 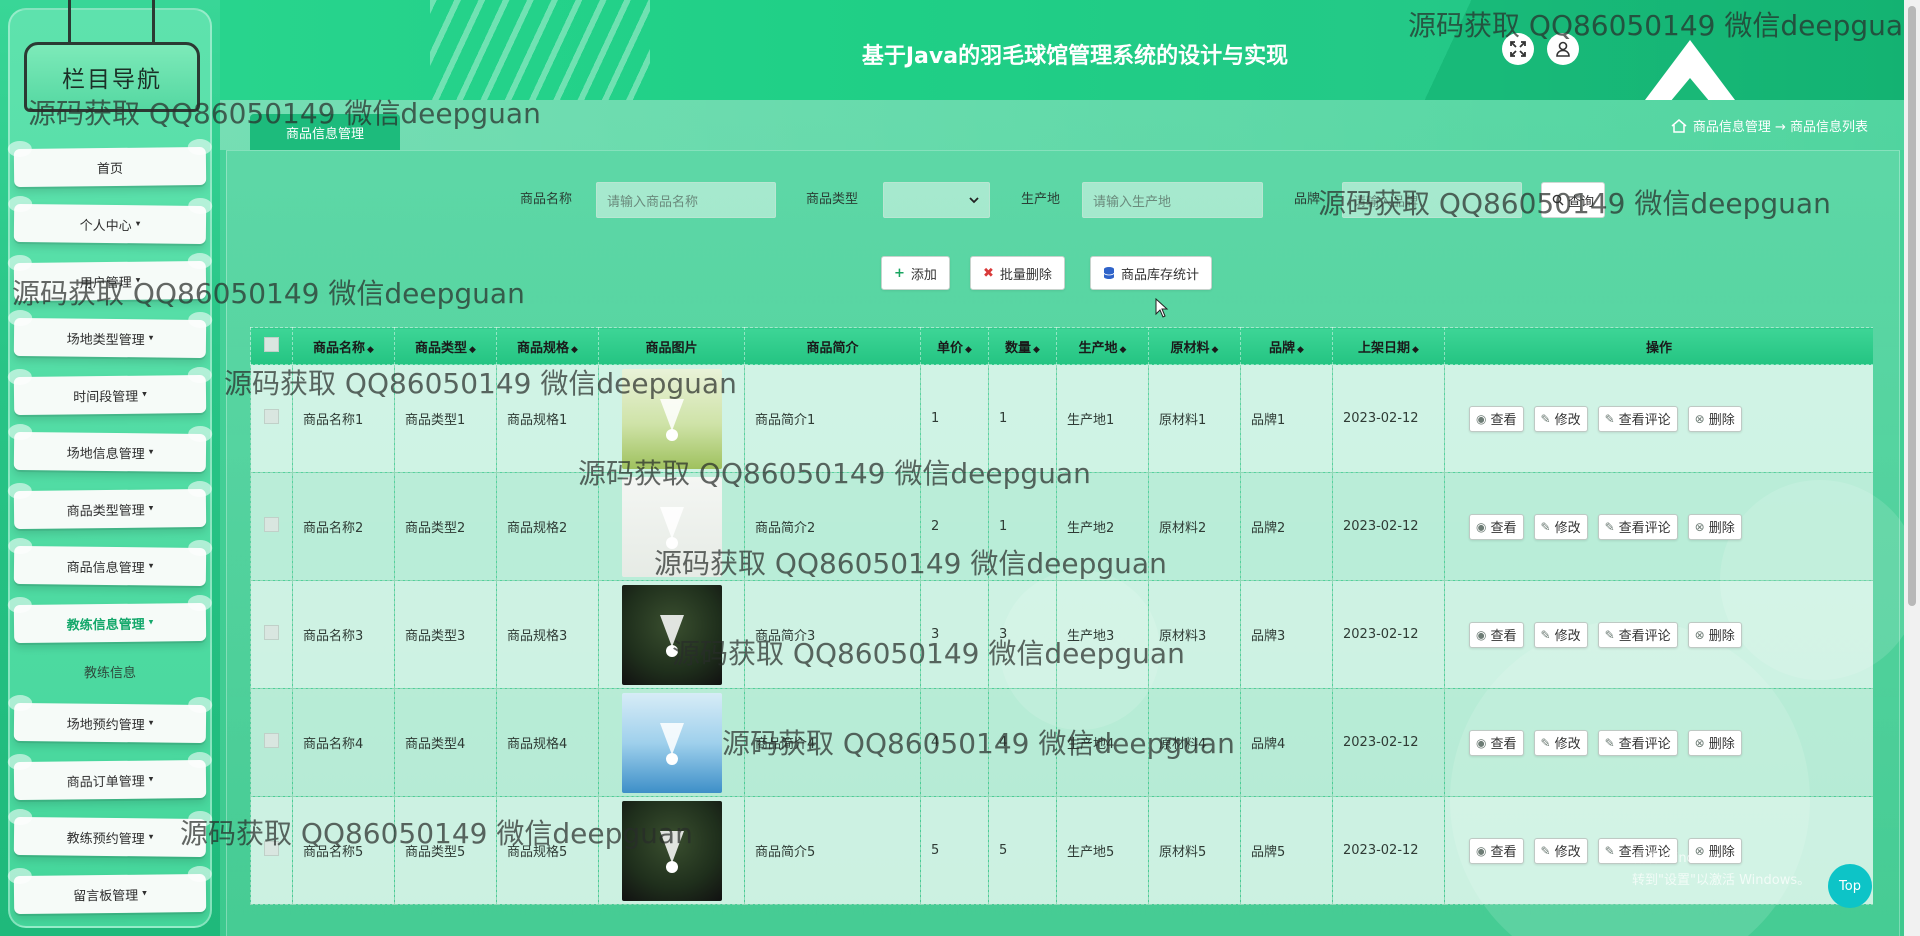 What do you see at coordinates (1102, 346) in the screenshot?
I see `col-header: 生产地 ◆` at bounding box center [1102, 346].